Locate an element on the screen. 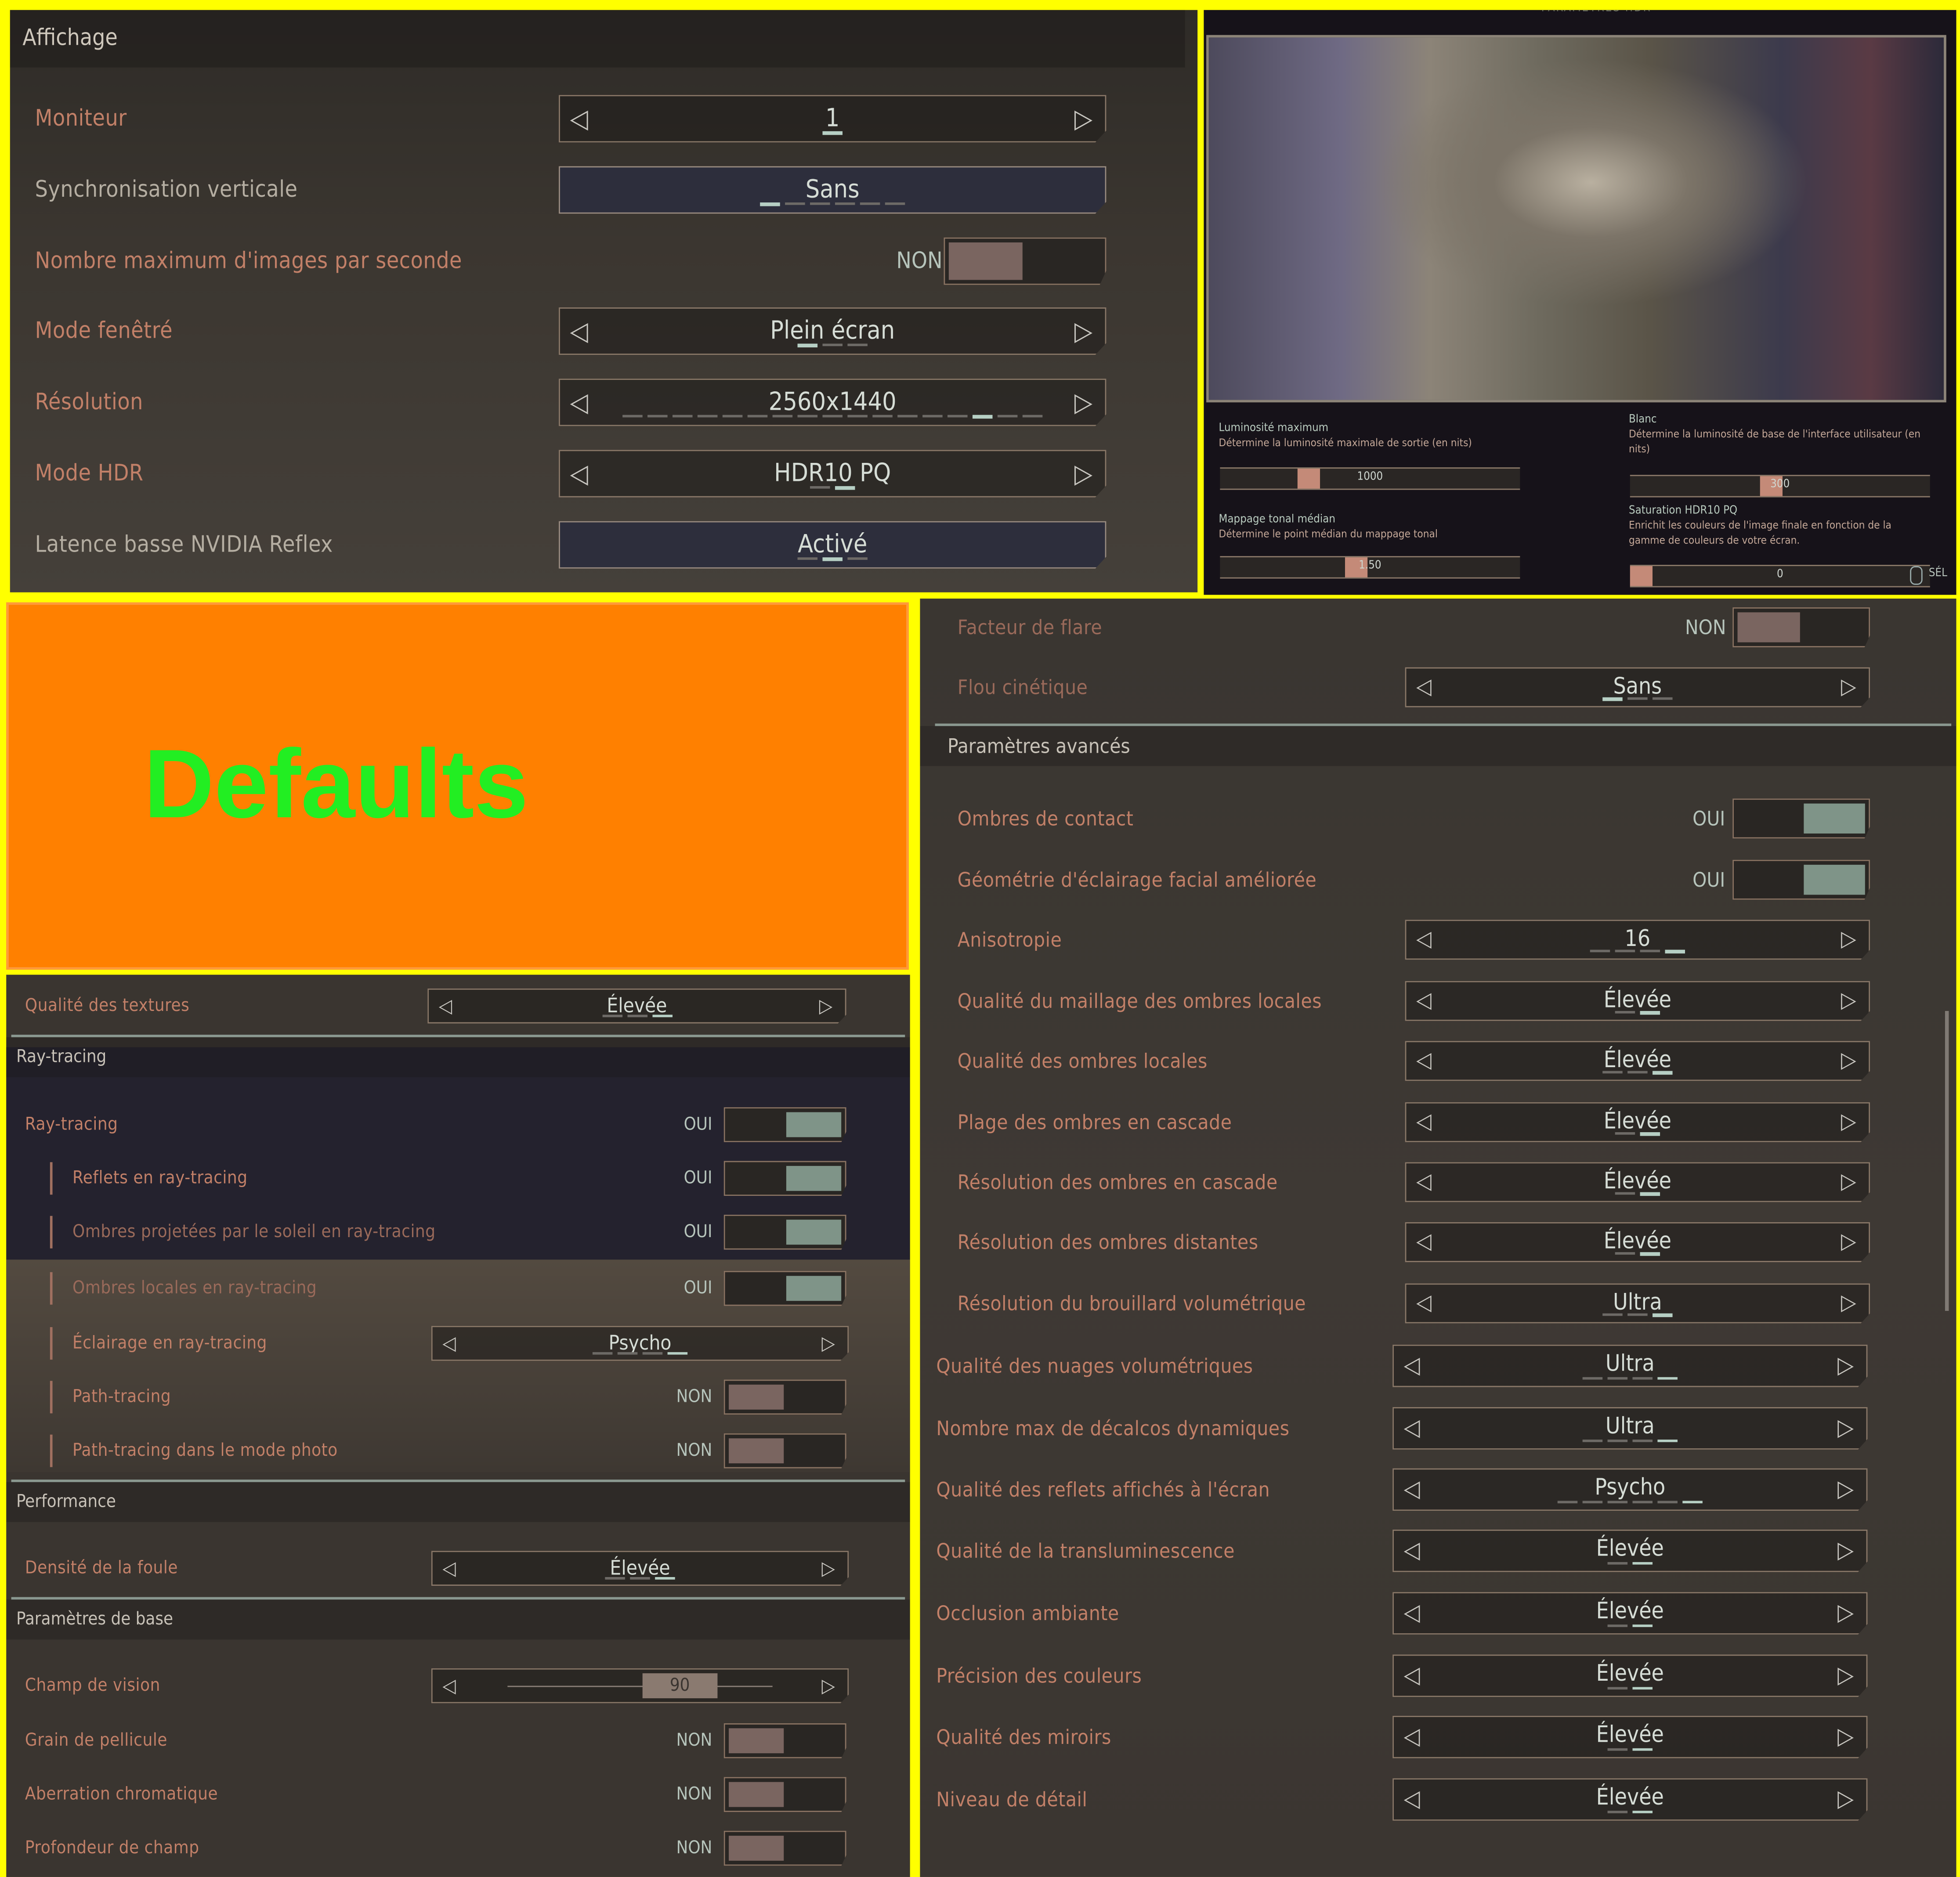 The height and width of the screenshot is (1877, 1960). selector-qualite-de-la-transluminescence: ◁ ▷ Élevée is located at coordinates (1630, 1550).